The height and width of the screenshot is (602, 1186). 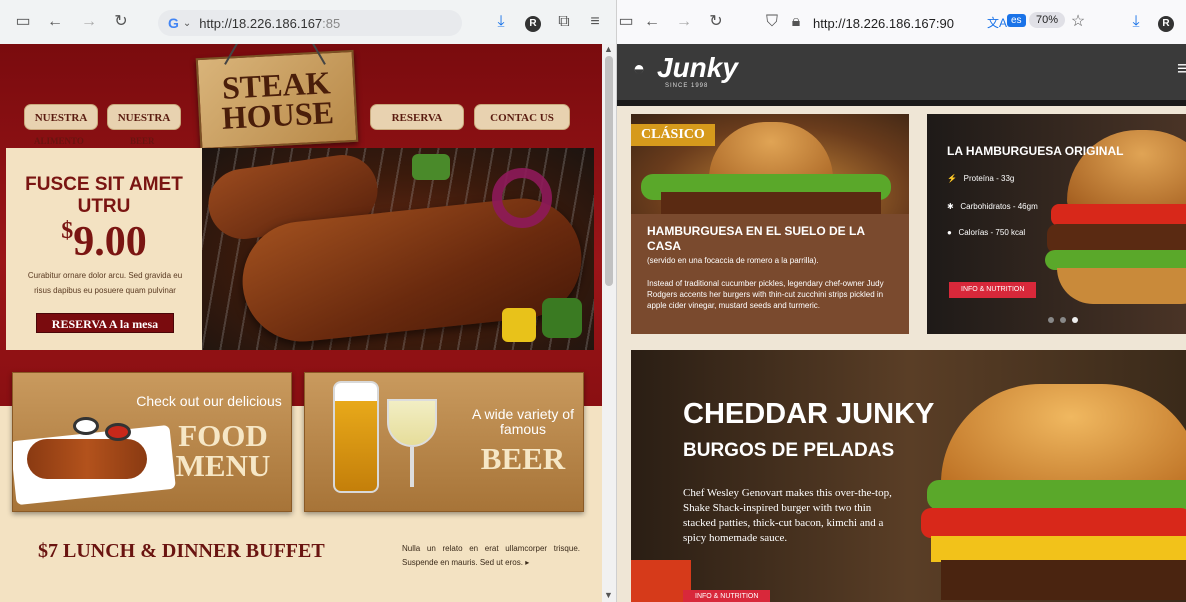 What do you see at coordinates (609, 171) in the screenshot?
I see `left-scrollbar-thumb` at bounding box center [609, 171].